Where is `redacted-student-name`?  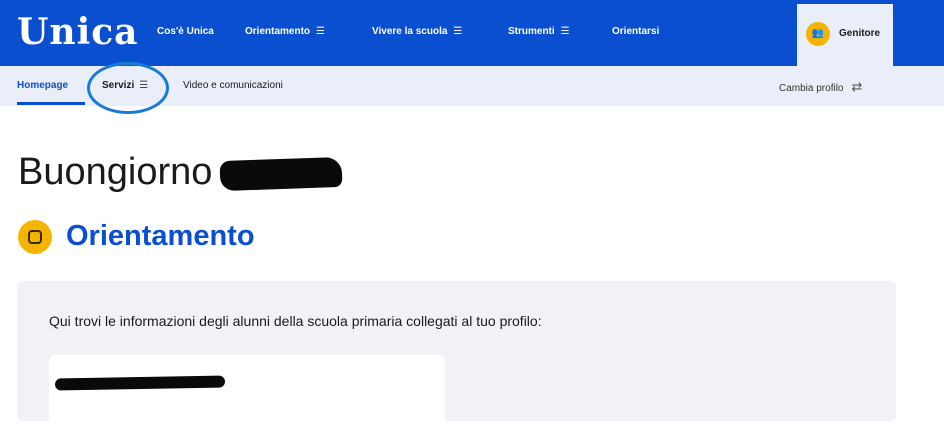 redacted-student-name is located at coordinates (140, 383).